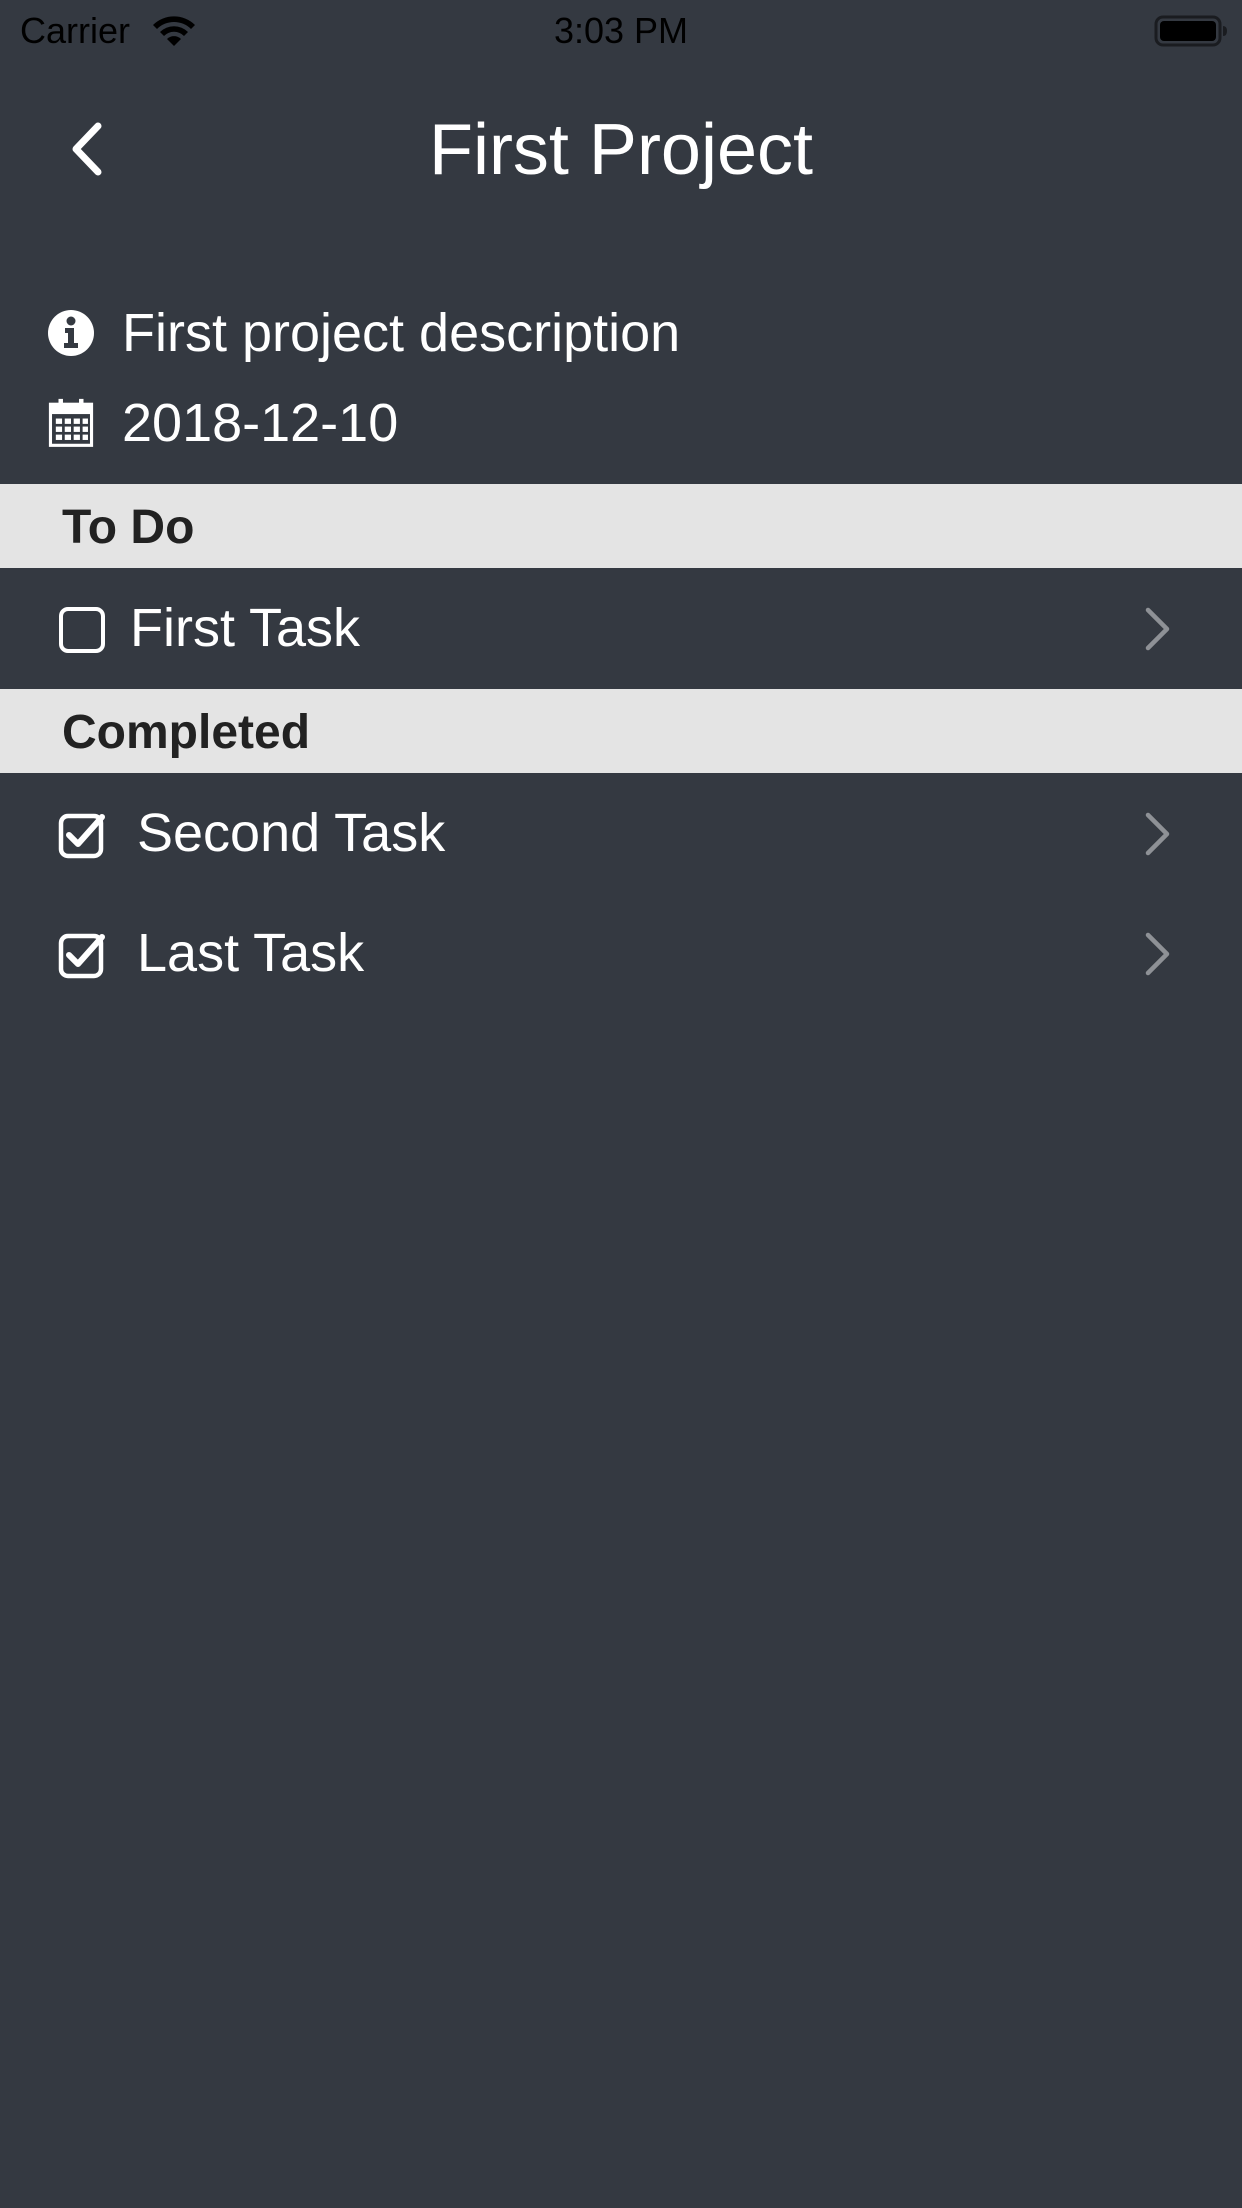 The width and height of the screenshot is (1242, 2208). I want to click on task-row: Last Task, so click(621, 953).